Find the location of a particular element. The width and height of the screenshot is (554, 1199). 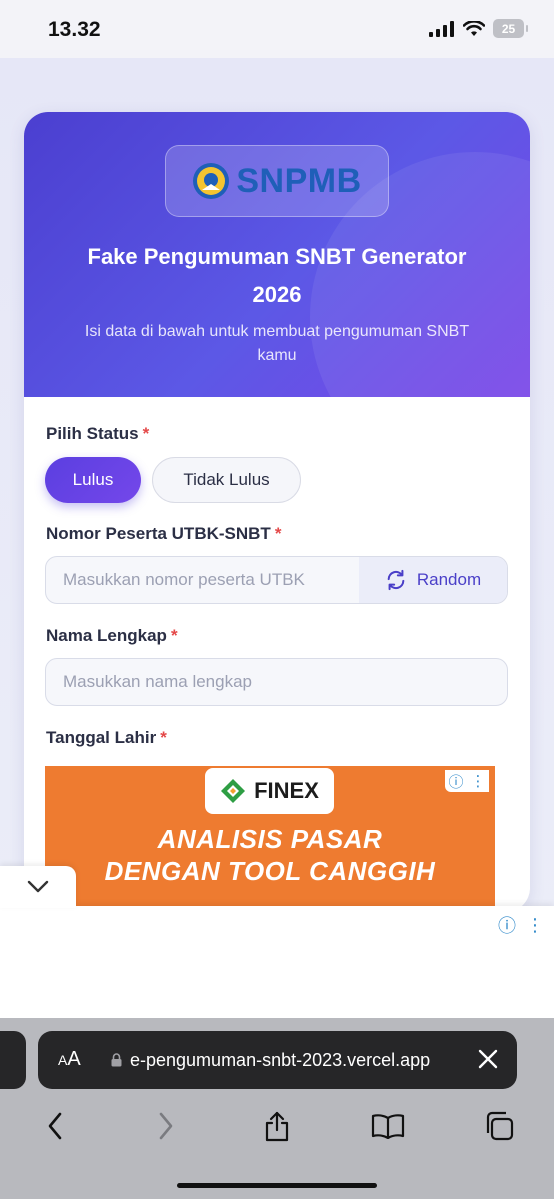

nomor-peserta-input is located at coordinates (203, 580).